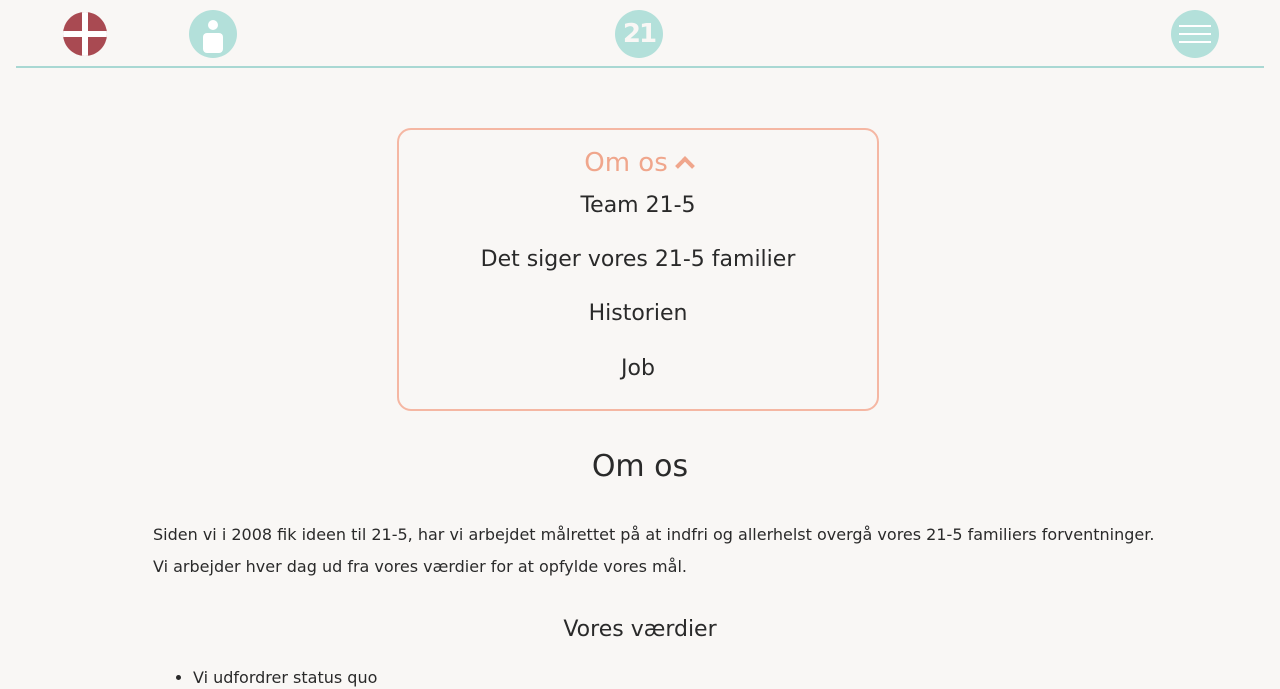 Image resolution: width=1280 pixels, height=689 pixels. I want to click on submenu-toggle: Om os, so click(638, 163).